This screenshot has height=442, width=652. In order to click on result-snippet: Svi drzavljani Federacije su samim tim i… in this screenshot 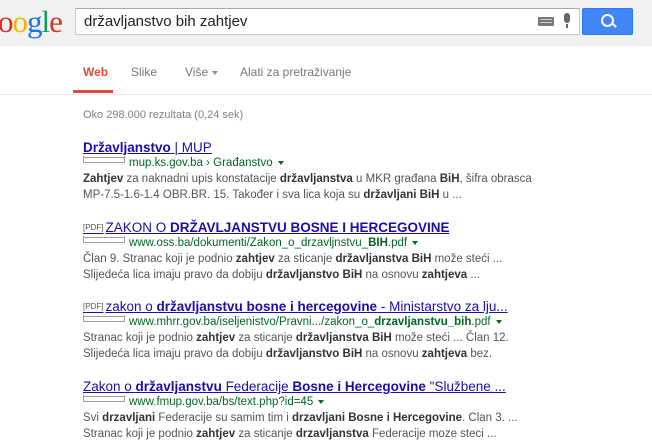, I will do `click(300, 418)`.